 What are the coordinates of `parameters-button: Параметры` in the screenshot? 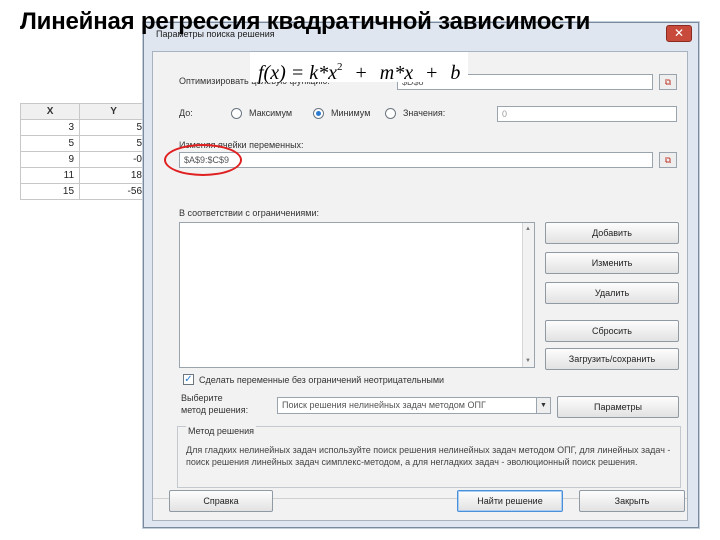 It's located at (618, 407).